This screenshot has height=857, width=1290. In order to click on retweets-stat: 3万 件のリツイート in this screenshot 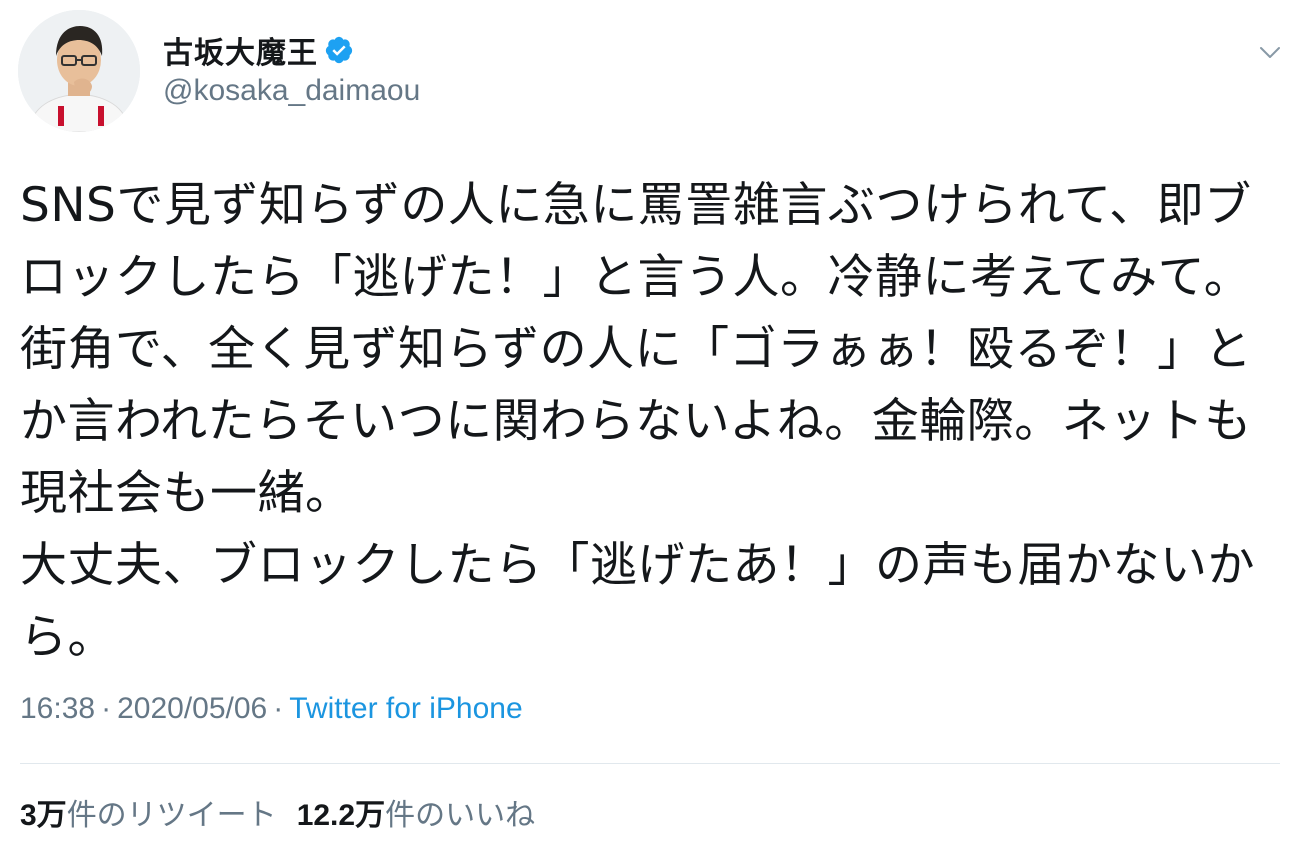, I will do `click(148, 812)`.